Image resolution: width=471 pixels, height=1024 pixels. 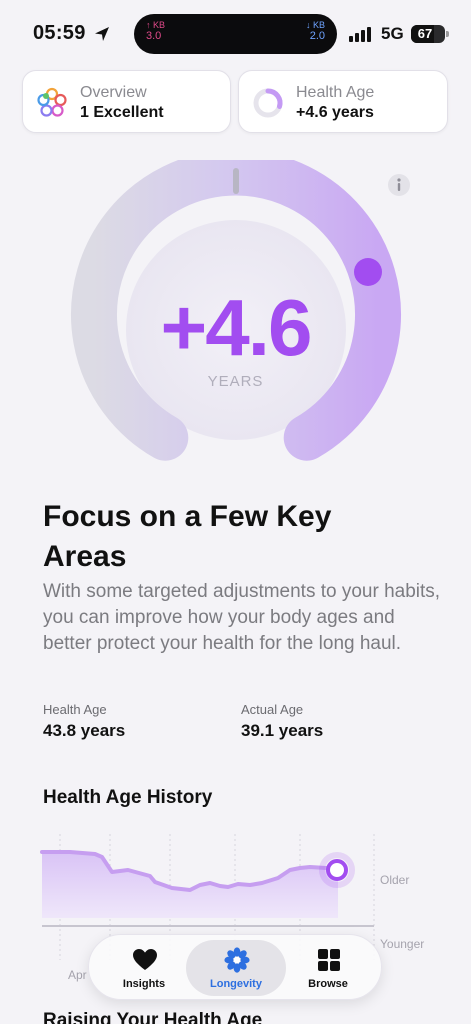 I want to click on gauge-unit: YEARS, so click(x=235, y=381).